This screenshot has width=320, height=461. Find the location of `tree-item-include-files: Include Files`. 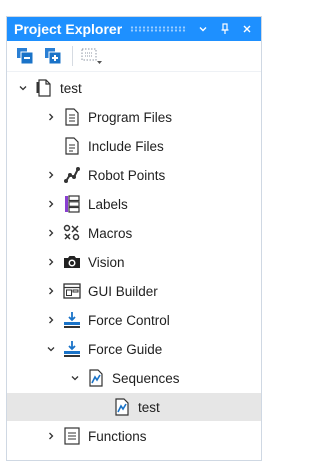

tree-item-include-files: Include Files is located at coordinates (134, 146).